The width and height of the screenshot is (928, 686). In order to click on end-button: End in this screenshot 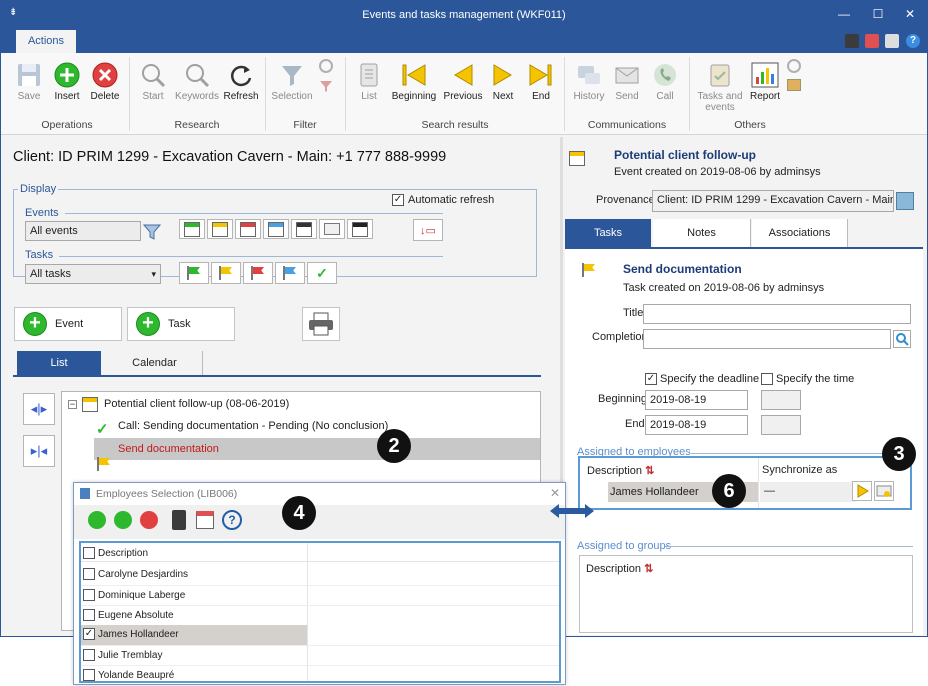, I will do `click(541, 79)`.